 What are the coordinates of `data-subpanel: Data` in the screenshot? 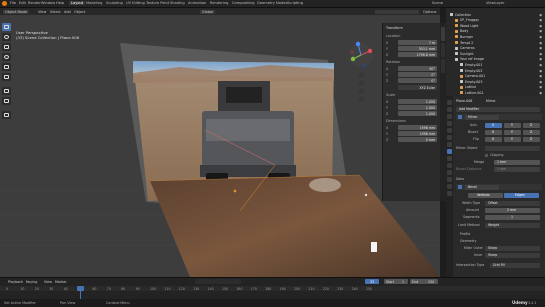 It's located at (499, 179).